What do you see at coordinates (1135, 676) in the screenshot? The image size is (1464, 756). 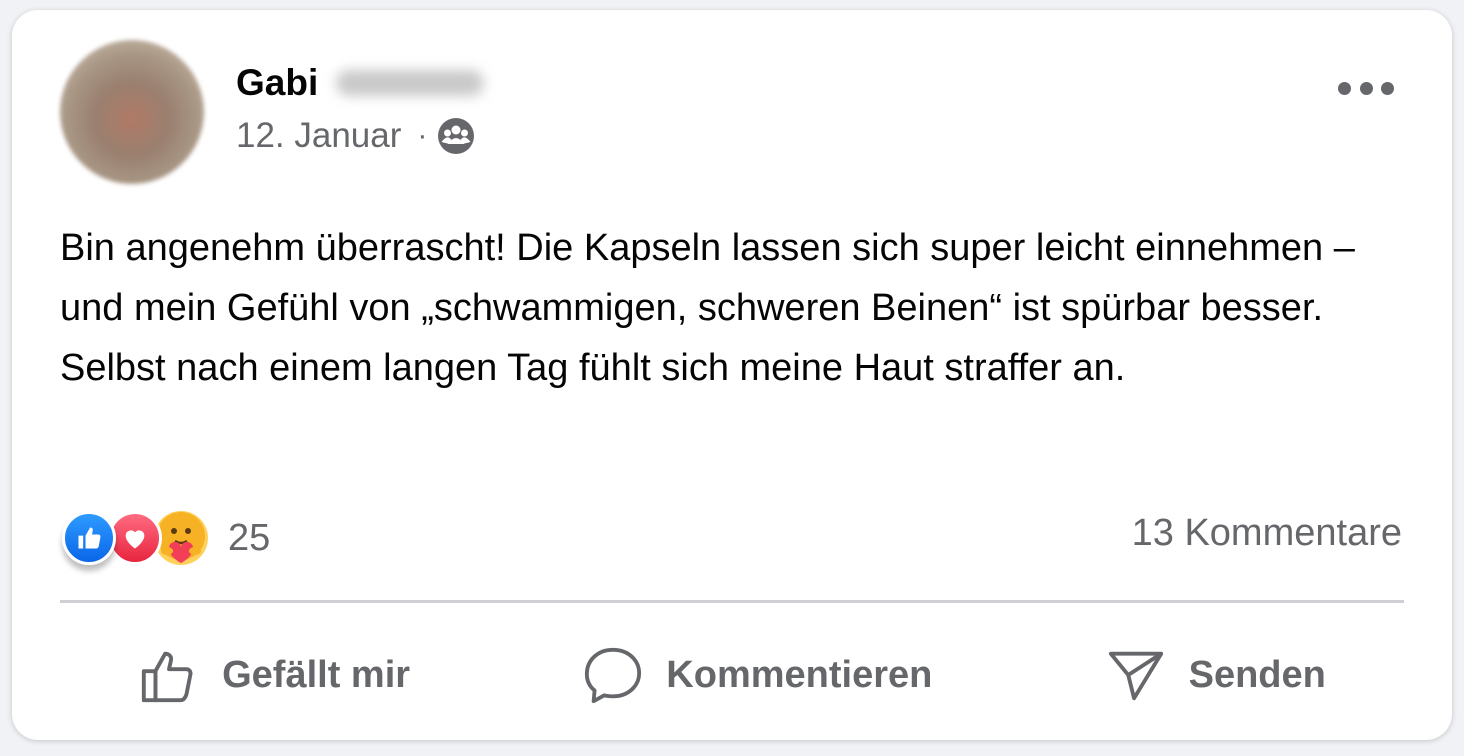 I see `send-icon` at bounding box center [1135, 676].